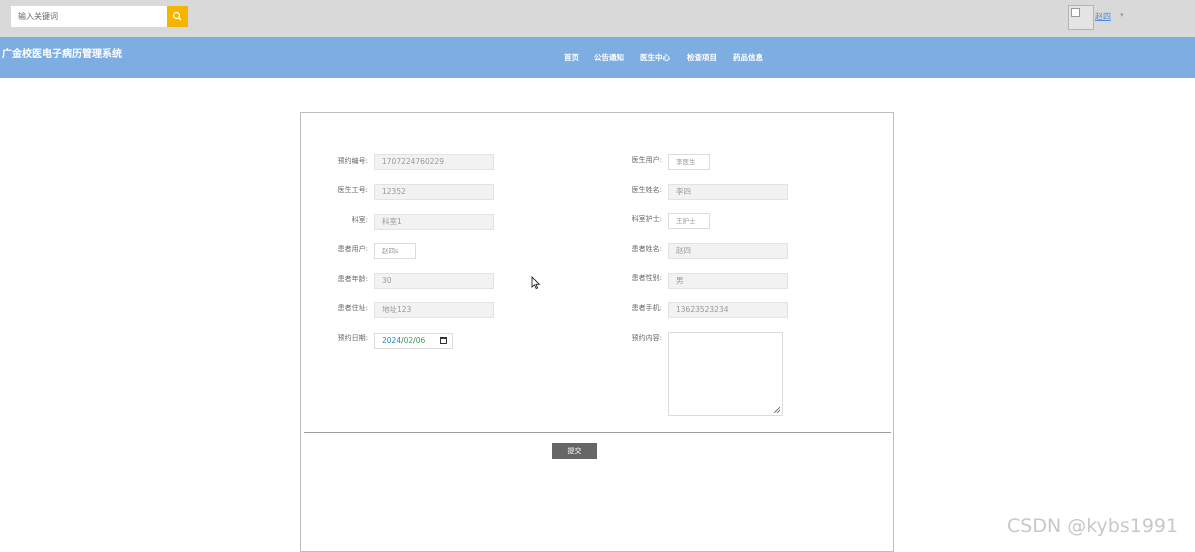 The height and width of the screenshot is (552, 1195). Describe the element at coordinates (352, 249) in the screenshot. I see `label-patient-user: 患者用户:` at that location.